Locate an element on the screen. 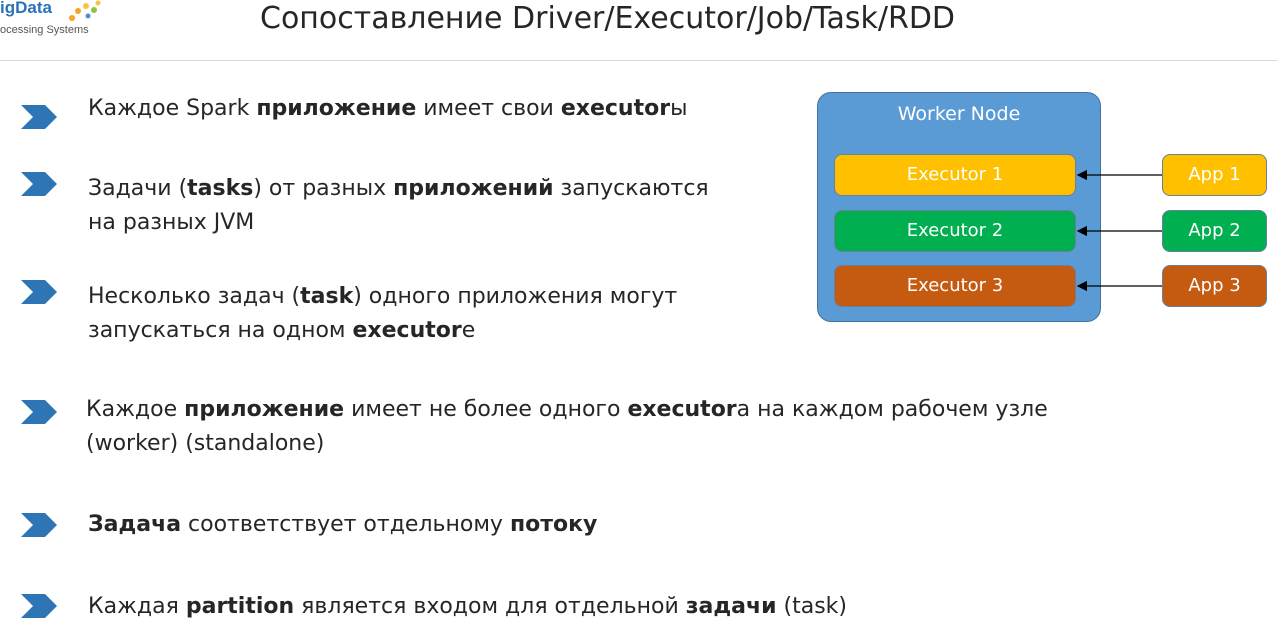 The height and width of the screenshot is (630, 1278). bullet-bold-text: Задача is located at coordinates (135, 524).